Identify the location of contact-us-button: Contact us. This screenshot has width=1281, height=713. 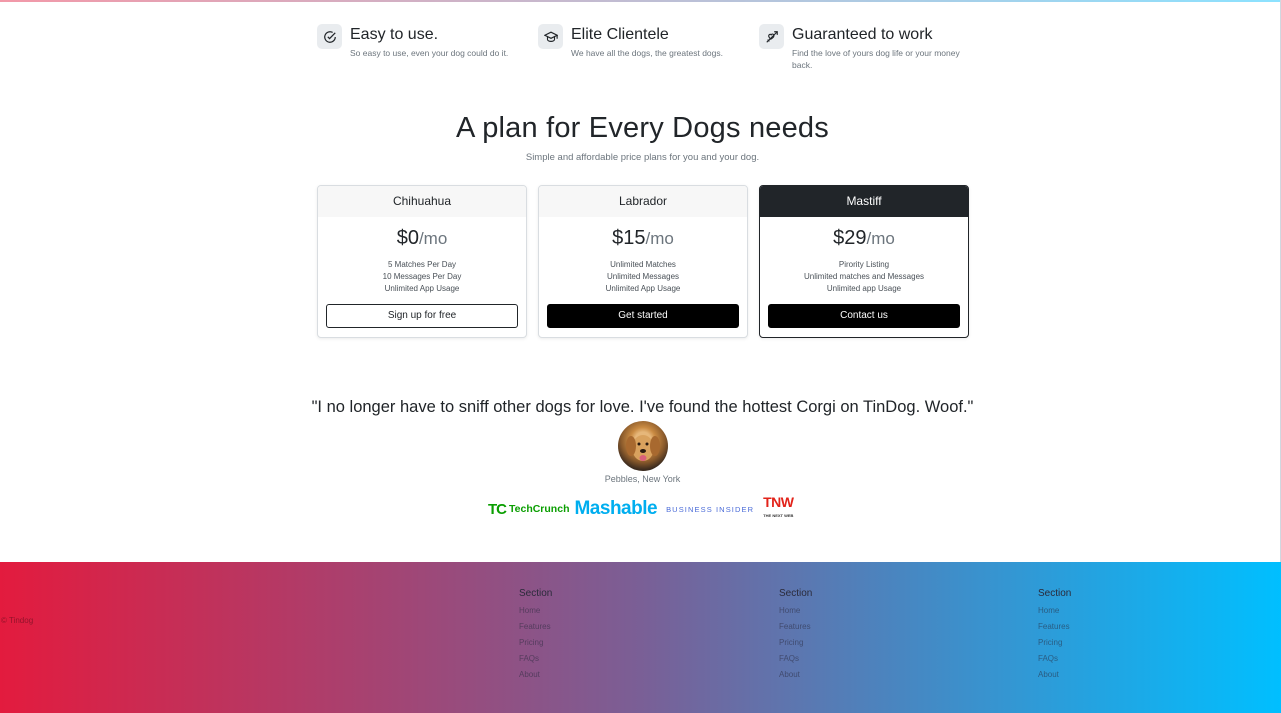
(864, 316).